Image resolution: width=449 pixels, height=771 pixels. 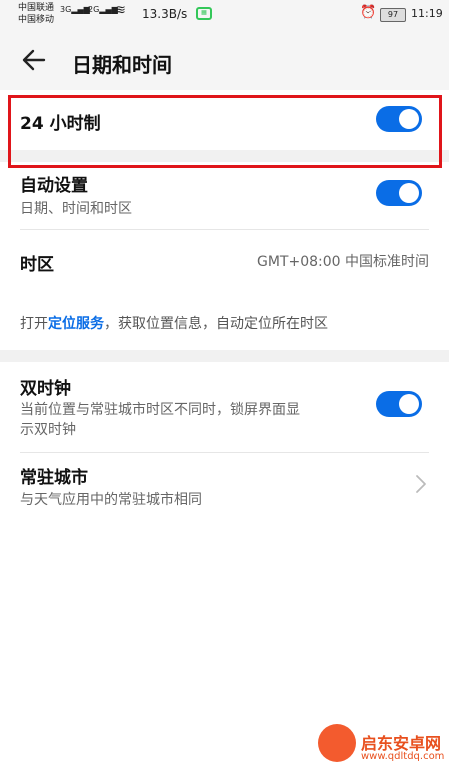 What do you see at coordinates (174, 324) in the screenshot?
I see `location-service-note: 打开定位服务，获取位置信息，自动定位所在时区` at bounding box center [174, 324].